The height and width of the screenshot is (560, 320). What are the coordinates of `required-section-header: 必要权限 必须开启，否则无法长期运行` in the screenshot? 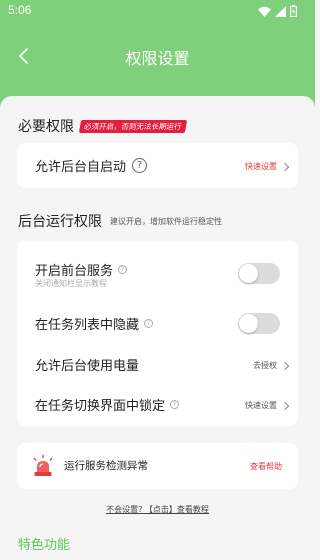 It's located at (102, 126).